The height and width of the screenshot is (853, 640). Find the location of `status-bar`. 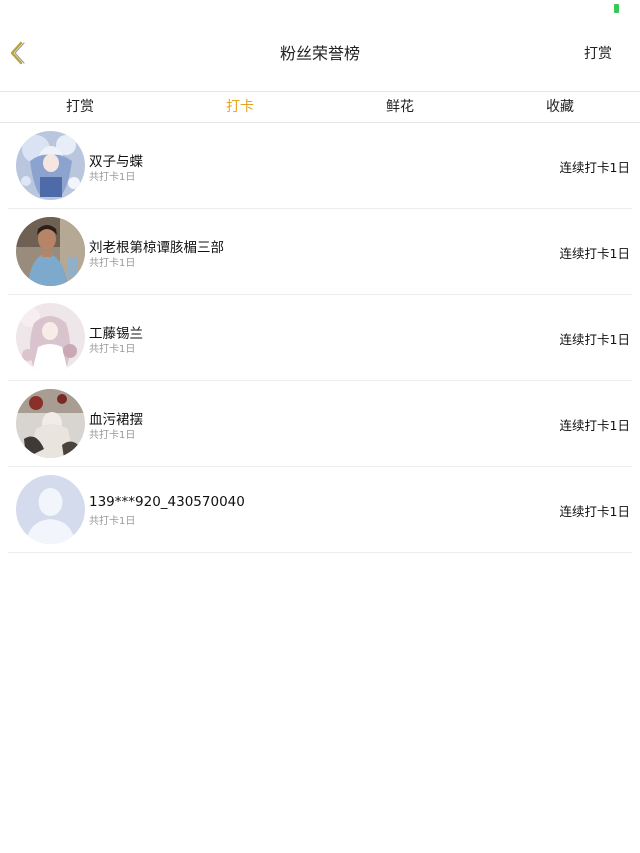

status-bar is located at coordinates (320, 10).